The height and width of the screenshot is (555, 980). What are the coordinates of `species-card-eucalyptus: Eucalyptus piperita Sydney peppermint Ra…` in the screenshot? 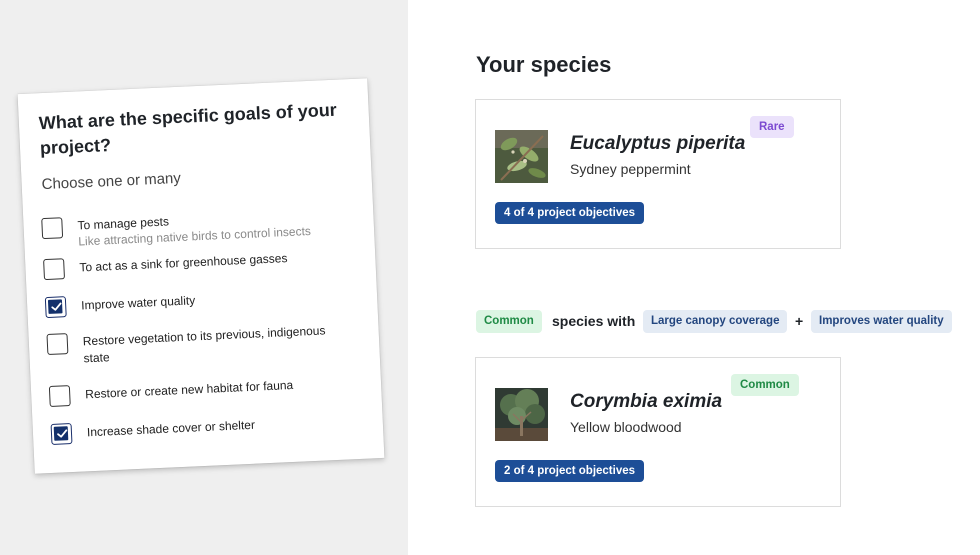 It's located at (658, 174).